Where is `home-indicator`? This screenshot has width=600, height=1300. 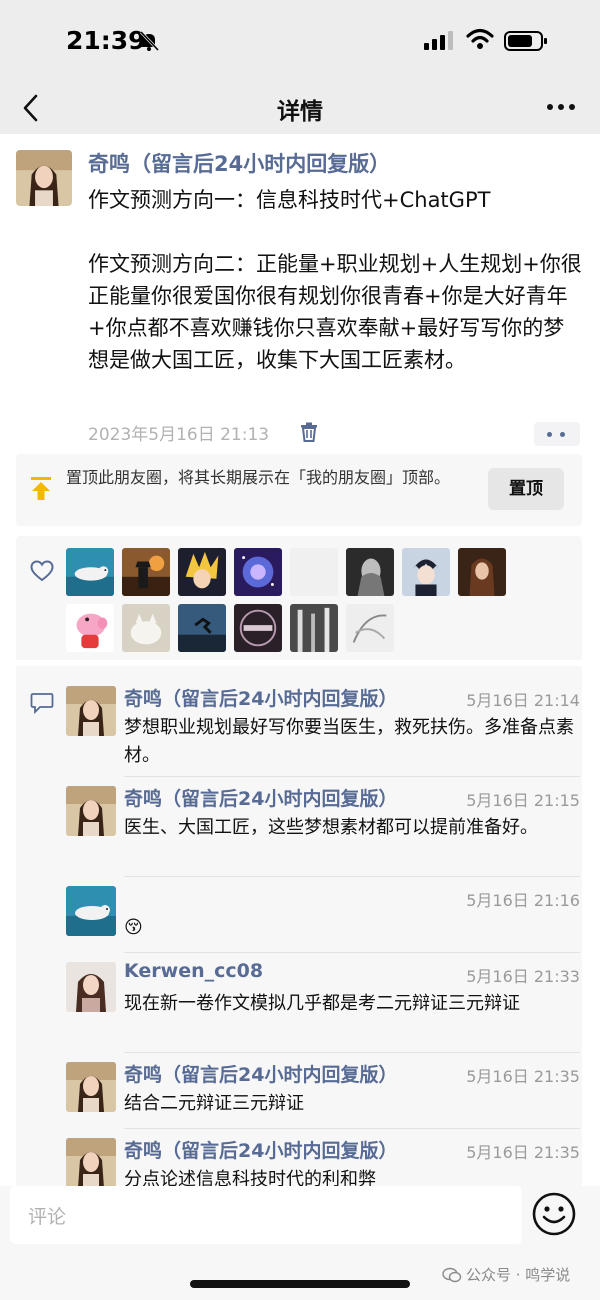 home-indicator is located at coordinates (300, 1284).